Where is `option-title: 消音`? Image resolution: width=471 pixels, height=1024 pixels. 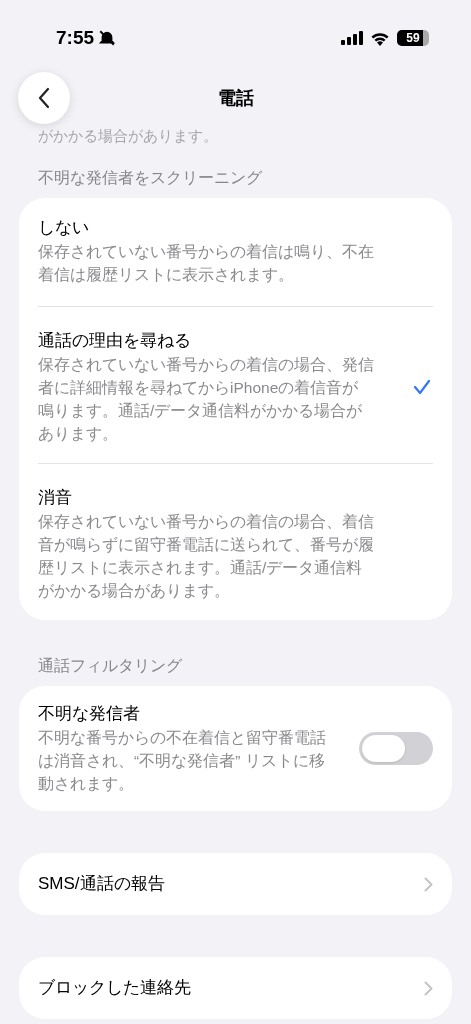 option-title: 消音 is located at coordinates (55, 498).